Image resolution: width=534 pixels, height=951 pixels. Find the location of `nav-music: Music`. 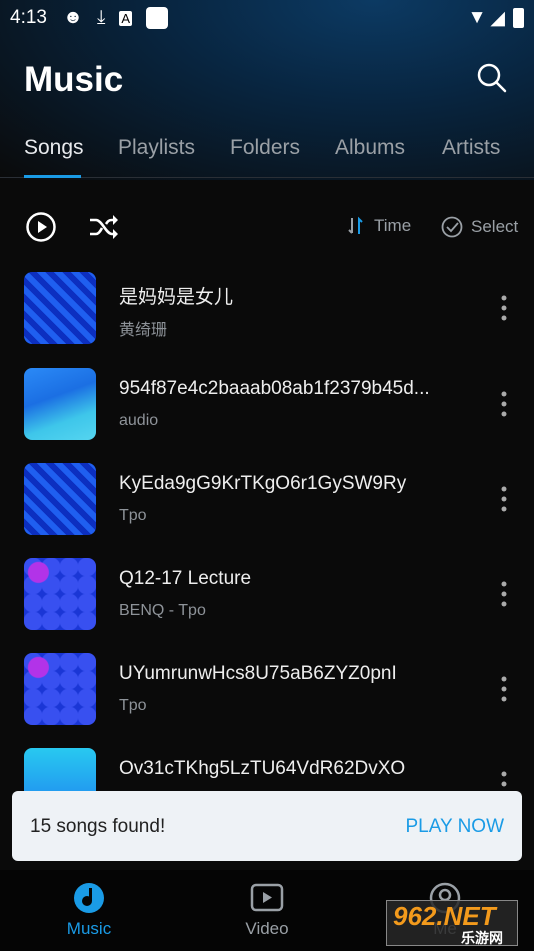

nav-music: Music is located at coordinates (89, 910).